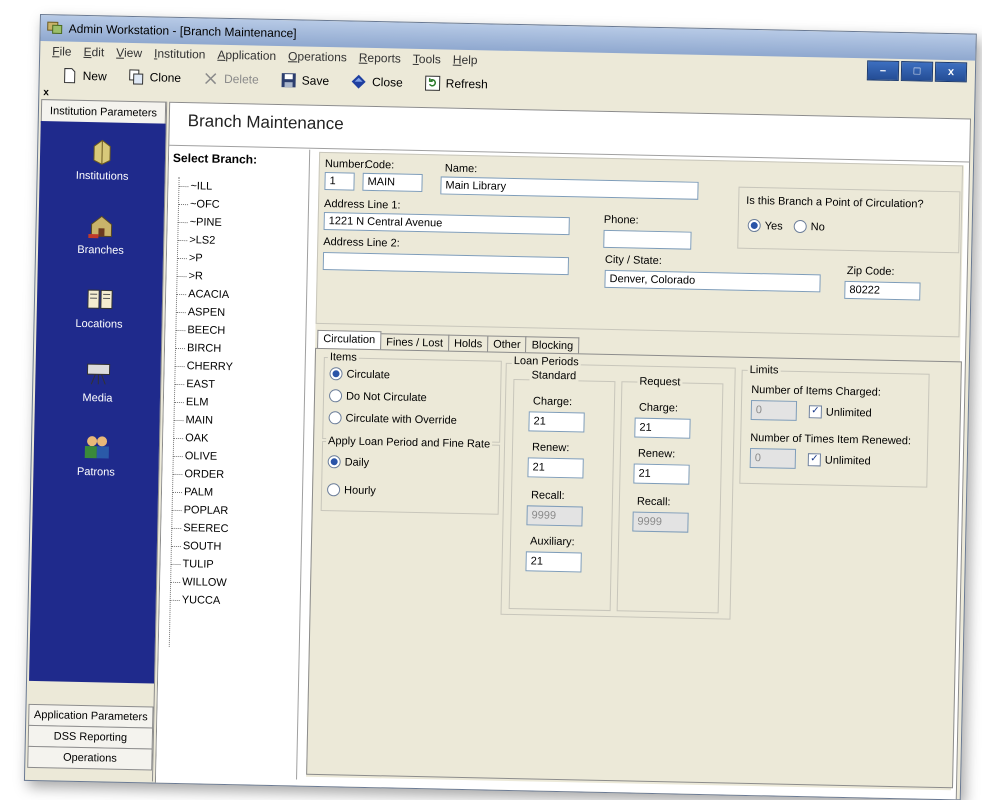  Describe the element at coordinates (90, 758) in the screenshot. I see `nav-operations: Operations` at that location.